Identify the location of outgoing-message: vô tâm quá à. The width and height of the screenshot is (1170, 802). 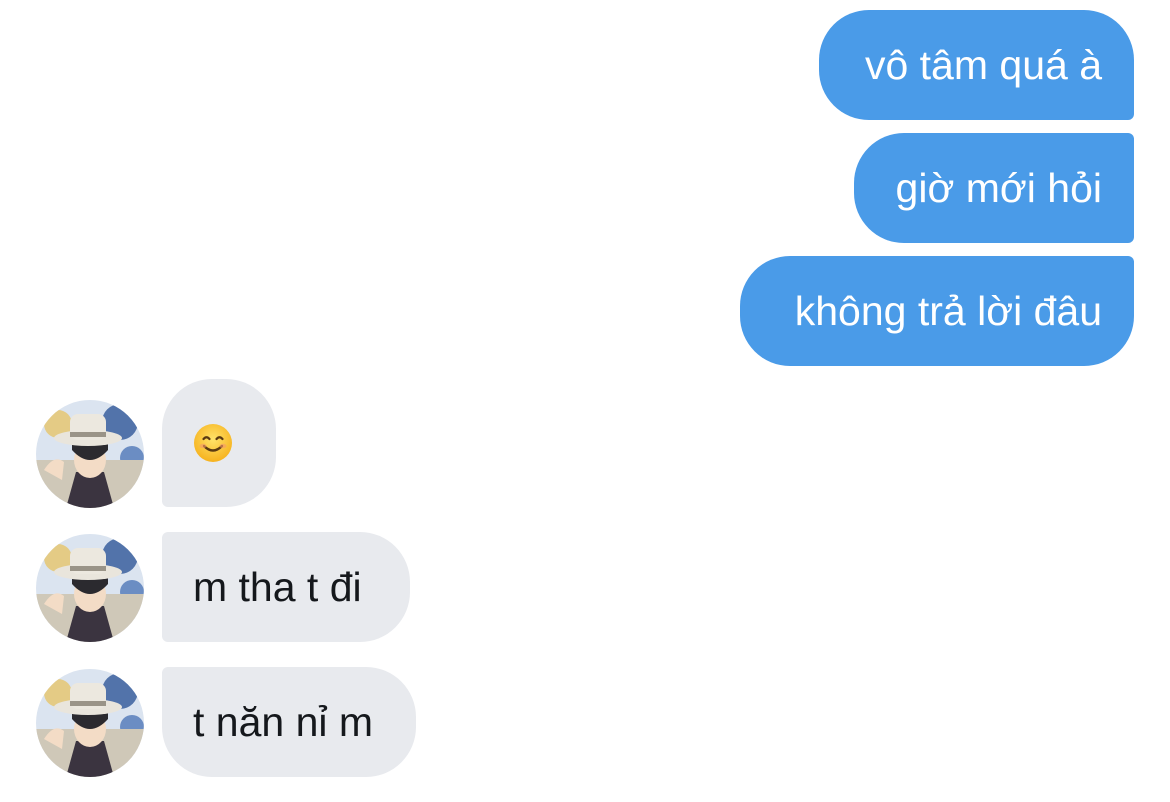
(976, 65).